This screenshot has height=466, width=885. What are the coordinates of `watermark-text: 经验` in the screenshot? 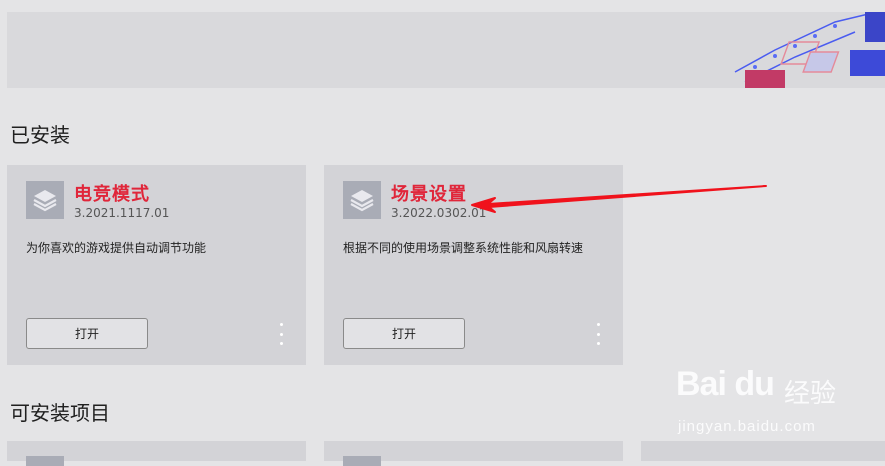 It's located at (810, 394).